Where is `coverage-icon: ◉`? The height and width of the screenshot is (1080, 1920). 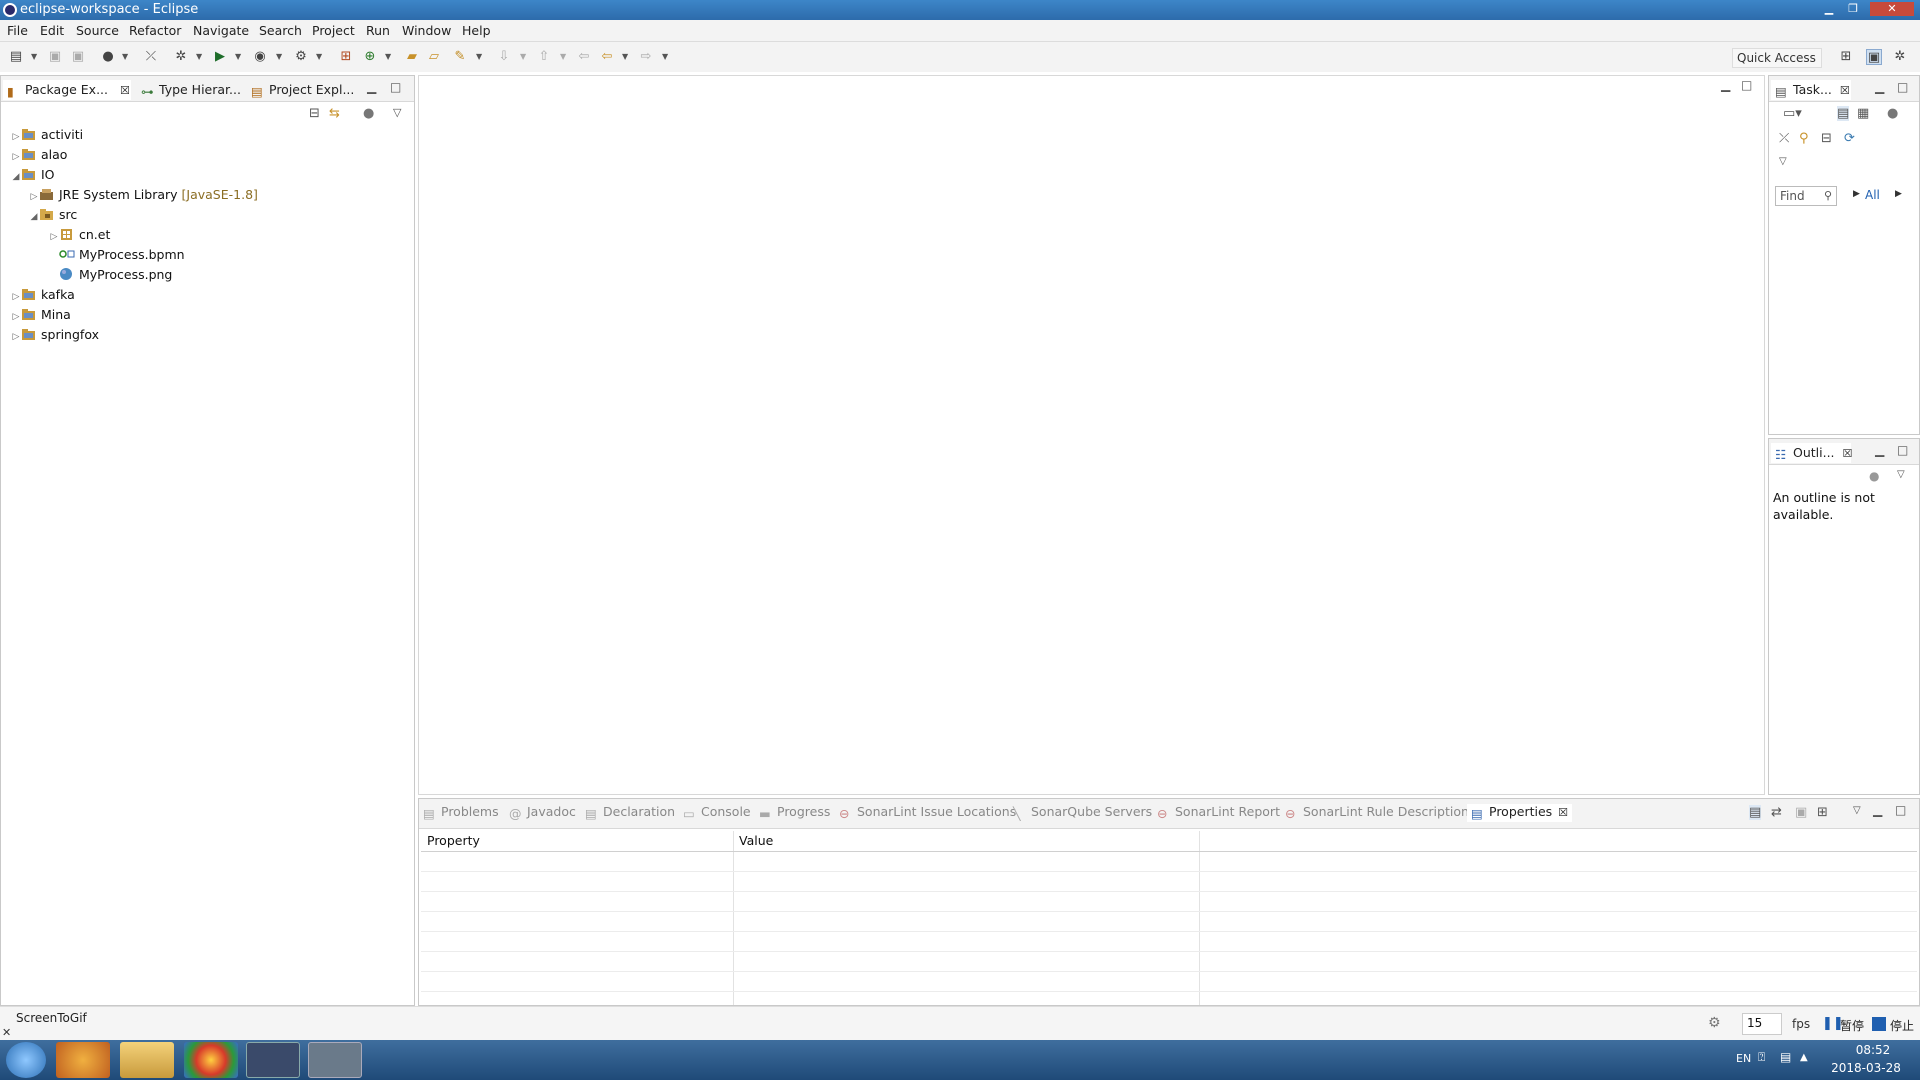
coverage-icon: ◉ is located at coordinates (260, 57).